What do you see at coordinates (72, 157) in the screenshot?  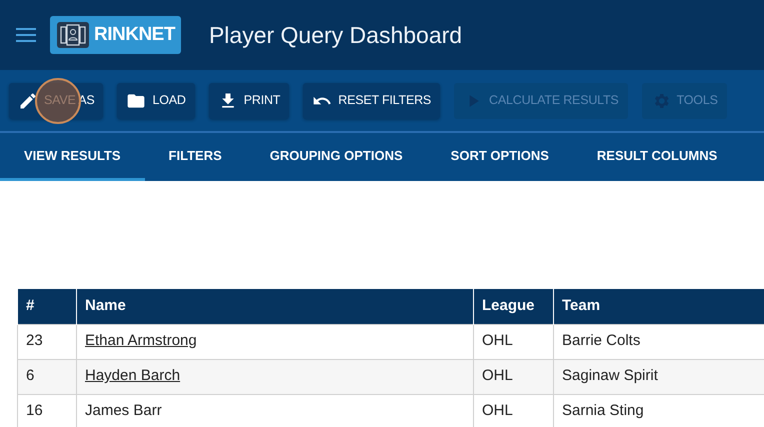 I see `tab: VIEW RESULTS` at bounding box center [72, 157].